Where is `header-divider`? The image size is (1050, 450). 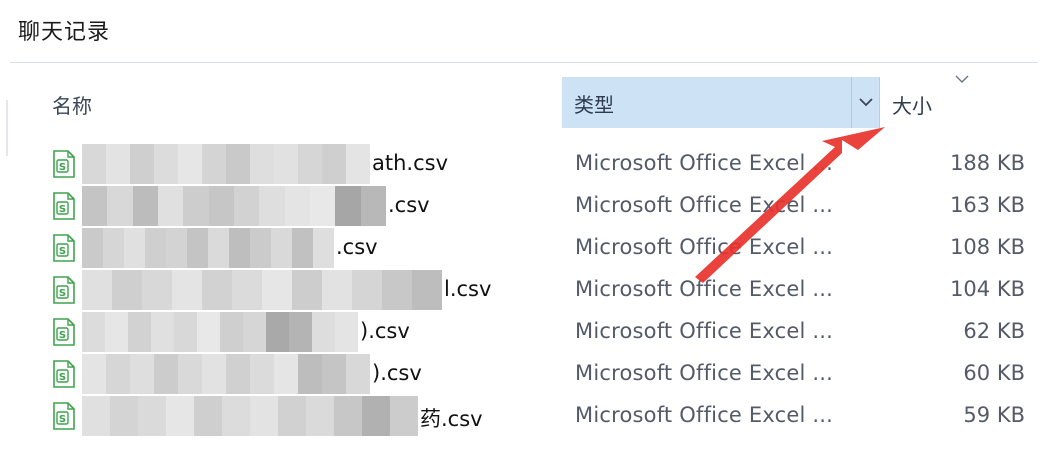 header-divider is located at coordinates (524, 62).